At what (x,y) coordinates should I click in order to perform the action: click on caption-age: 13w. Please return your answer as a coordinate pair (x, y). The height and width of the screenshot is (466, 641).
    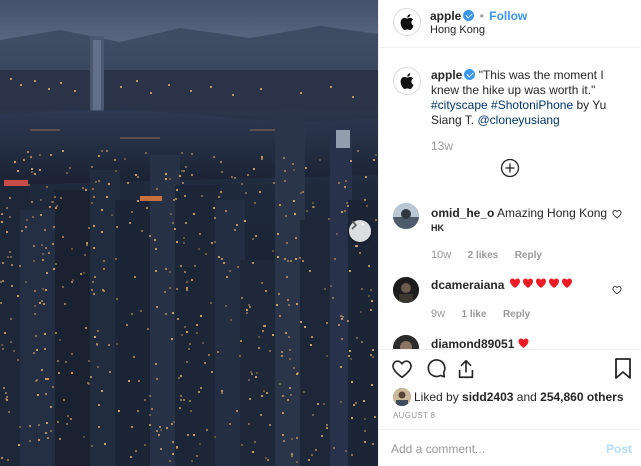
    Looking at the image, I should click on (442, 146).